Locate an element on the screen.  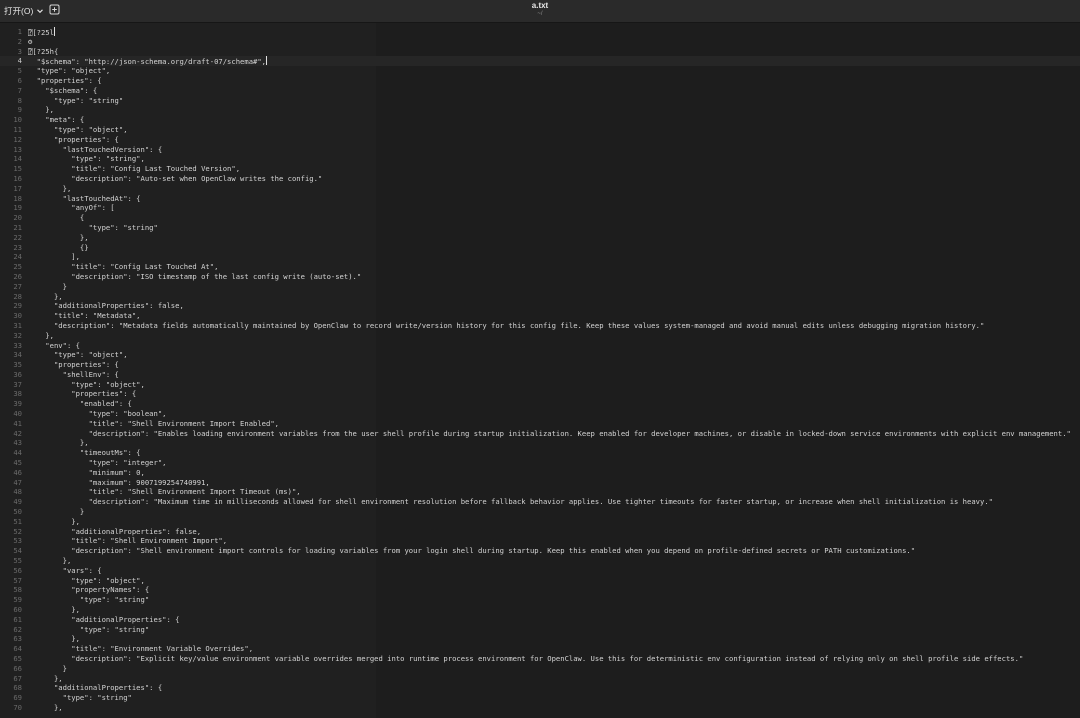
line-number: 44 is located at coordinates (17, 453).